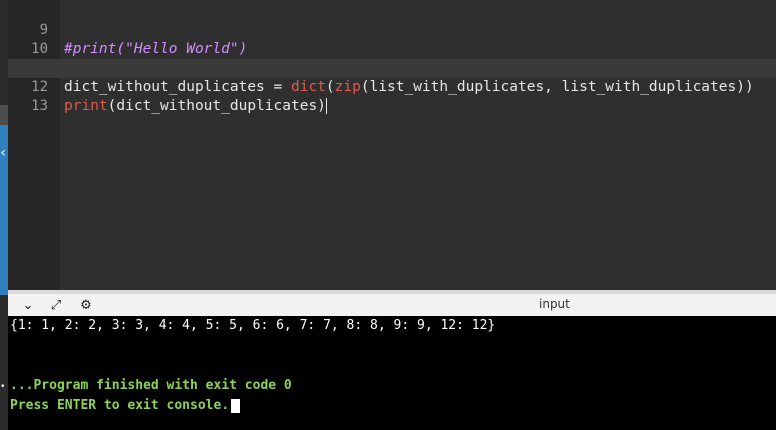 The width and height of the screenshot is (776, 430). What do you see at coordinates (3, 153) in the screenshot?
I see `collapse-chevron-icon: ‹` at bounding box center [3, 153].